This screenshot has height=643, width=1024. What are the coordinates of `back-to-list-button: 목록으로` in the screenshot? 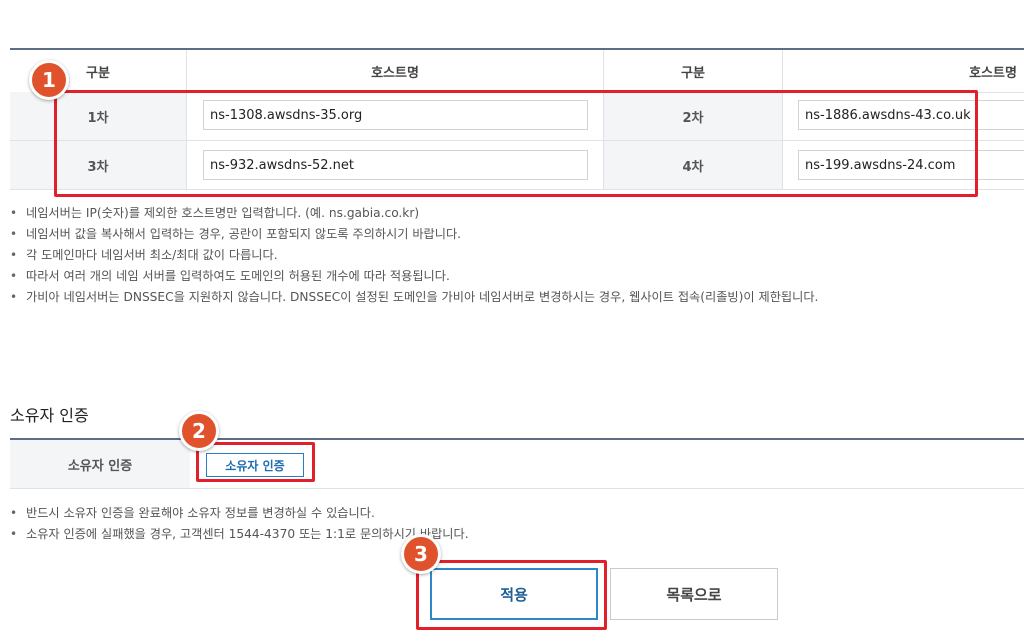 It's located at (694, 594).